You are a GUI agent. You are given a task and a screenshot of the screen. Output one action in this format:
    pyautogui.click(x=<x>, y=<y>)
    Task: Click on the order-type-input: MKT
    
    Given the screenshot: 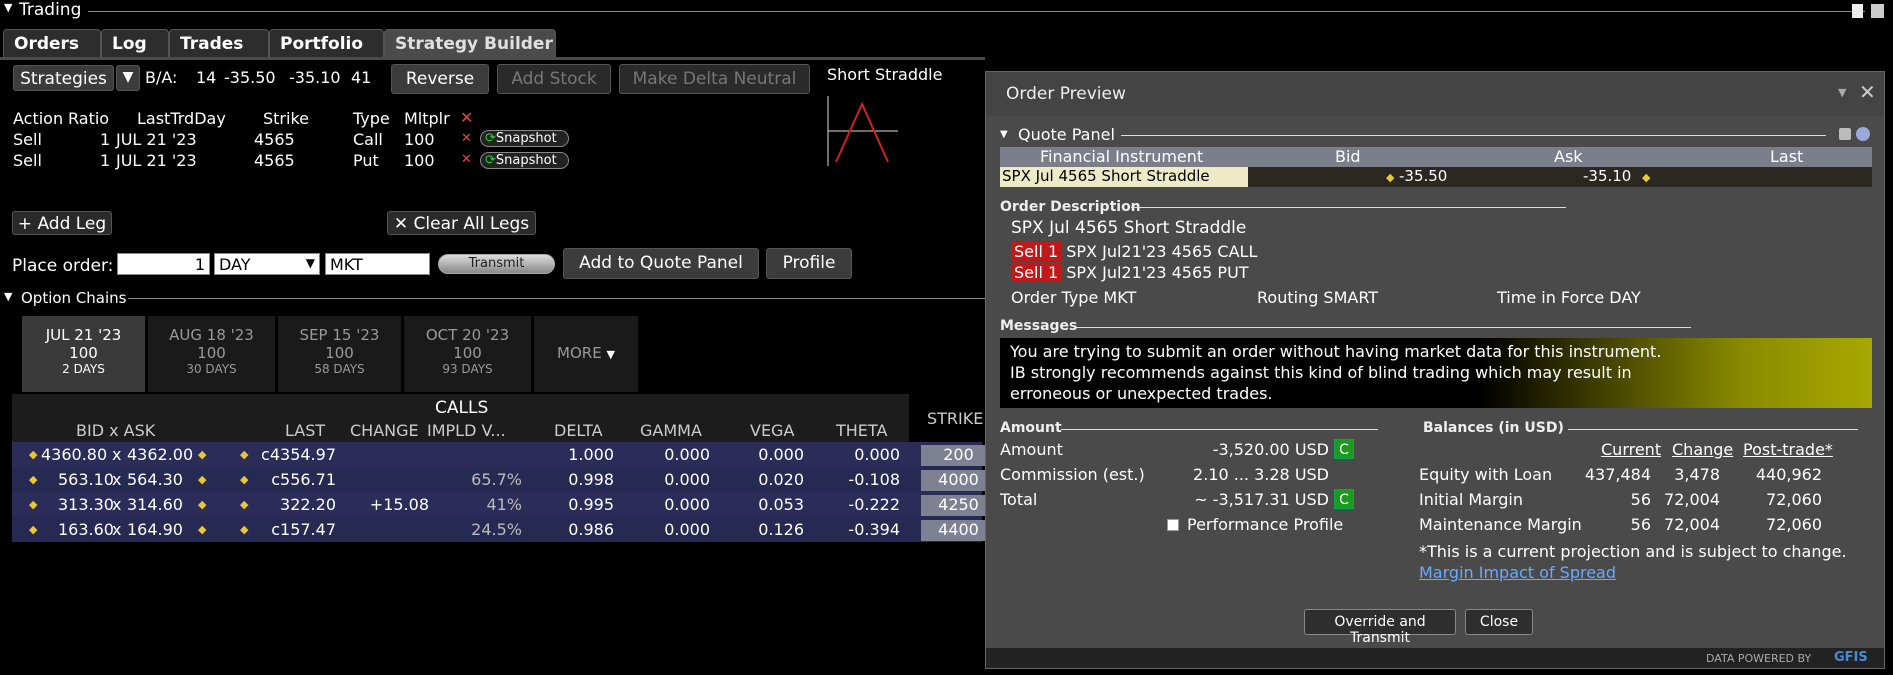 What is the action you would take?
    pyautogui.click(x=377, y=264)
    